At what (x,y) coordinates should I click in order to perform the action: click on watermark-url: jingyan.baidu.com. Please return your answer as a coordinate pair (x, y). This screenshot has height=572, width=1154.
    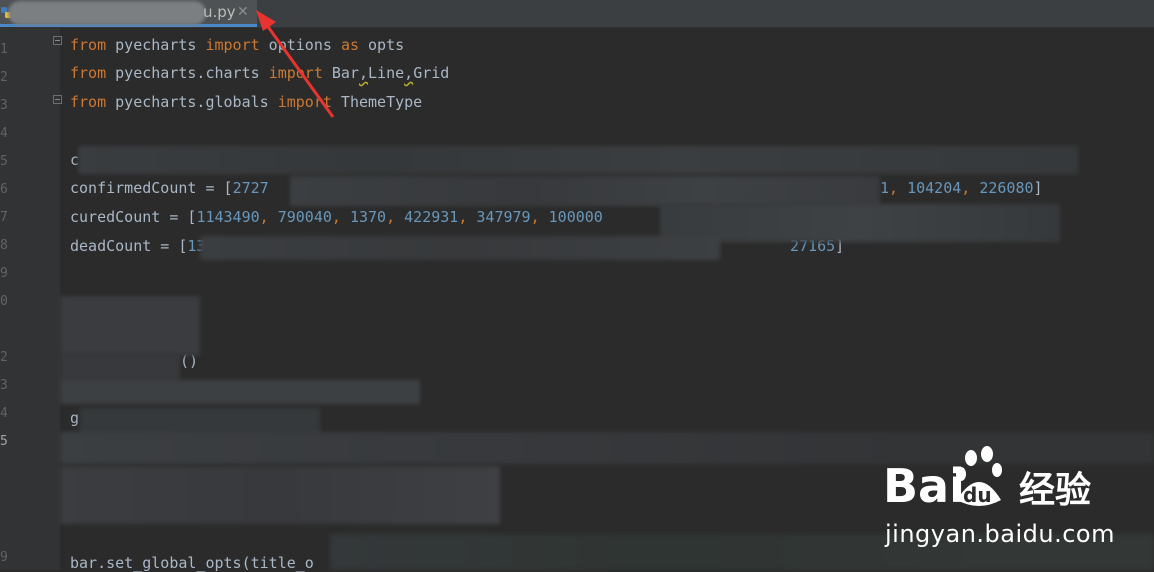
    Looking at the image, I should click on (1000, 534).